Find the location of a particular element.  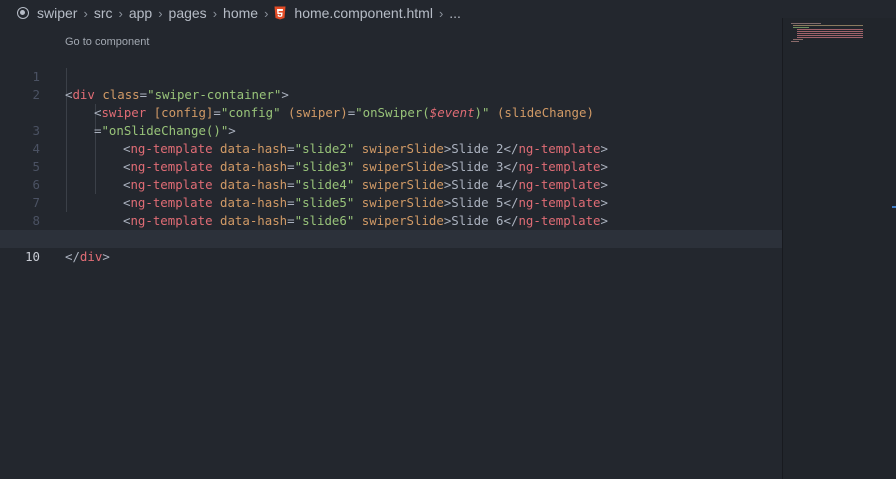

code-line: 8 </swiper> is located at coordinates (391, 220).